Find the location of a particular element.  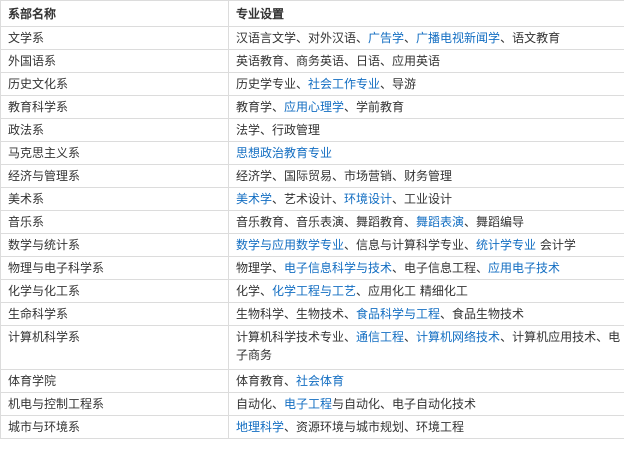

department-name: 政法系 is located at coordinates (114, 130).